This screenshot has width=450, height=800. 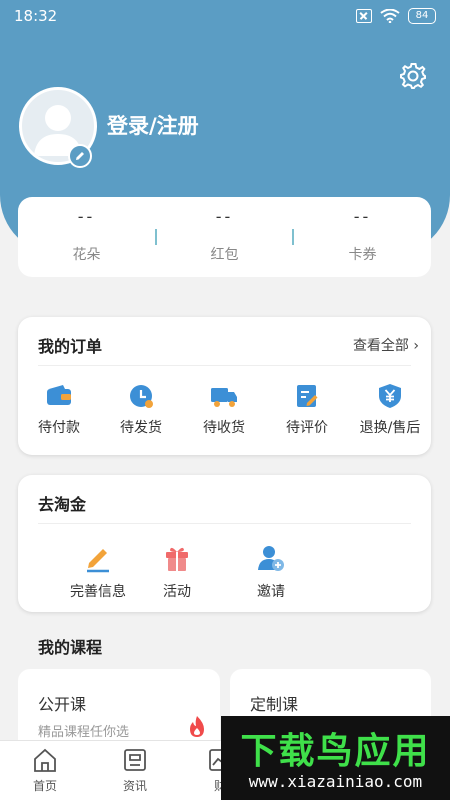 I want to click on orders-title: 我的订单, so click(x=70, y=346).